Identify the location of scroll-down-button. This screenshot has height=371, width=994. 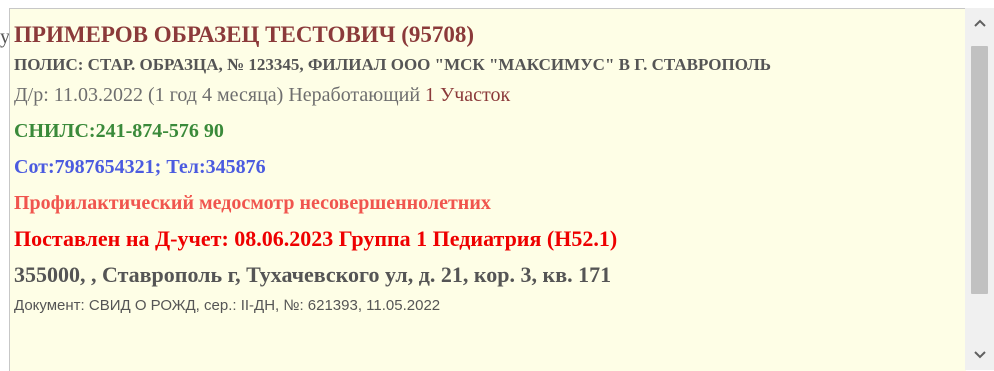
(979, 355).